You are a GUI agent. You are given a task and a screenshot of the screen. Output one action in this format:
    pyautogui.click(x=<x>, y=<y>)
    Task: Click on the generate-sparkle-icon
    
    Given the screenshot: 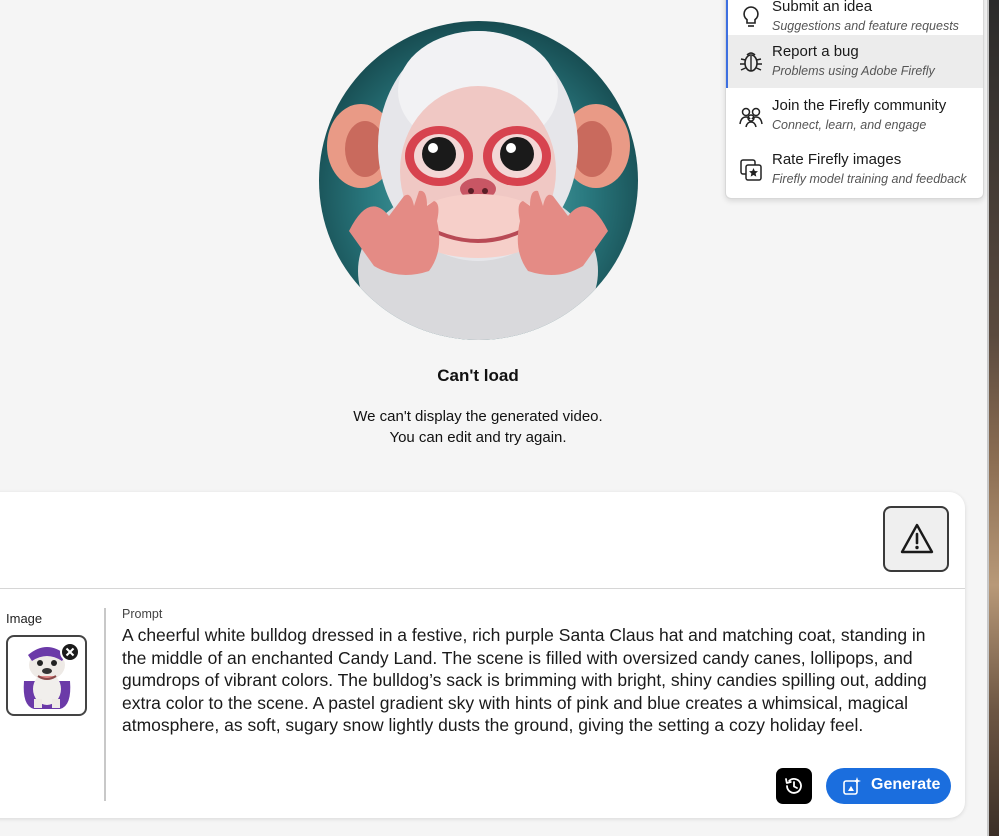 What is the action you would take?
    pyautogui.click(x=852, y=786)
    